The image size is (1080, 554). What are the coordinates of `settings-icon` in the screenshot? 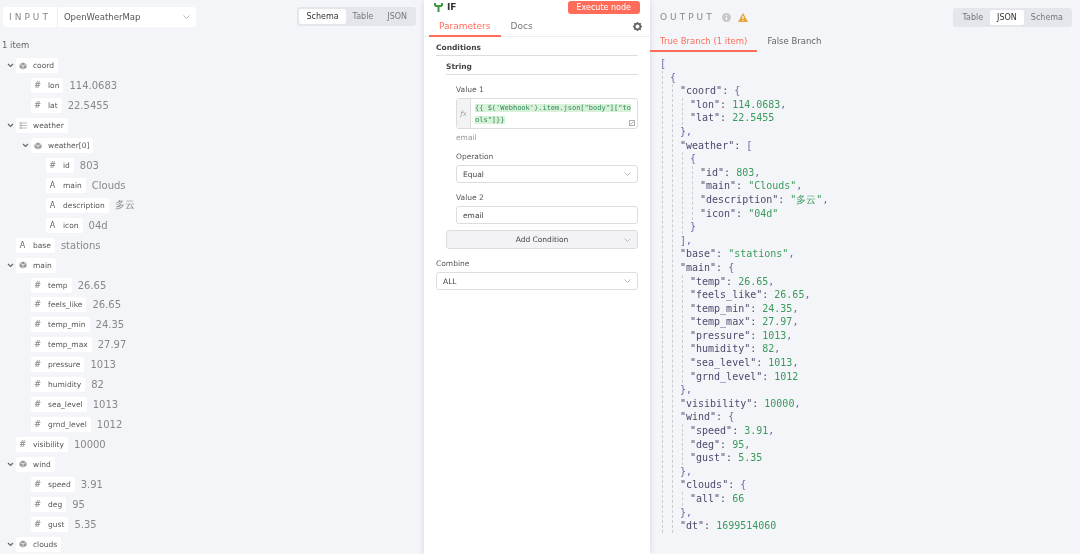 It's located at (637, 26).